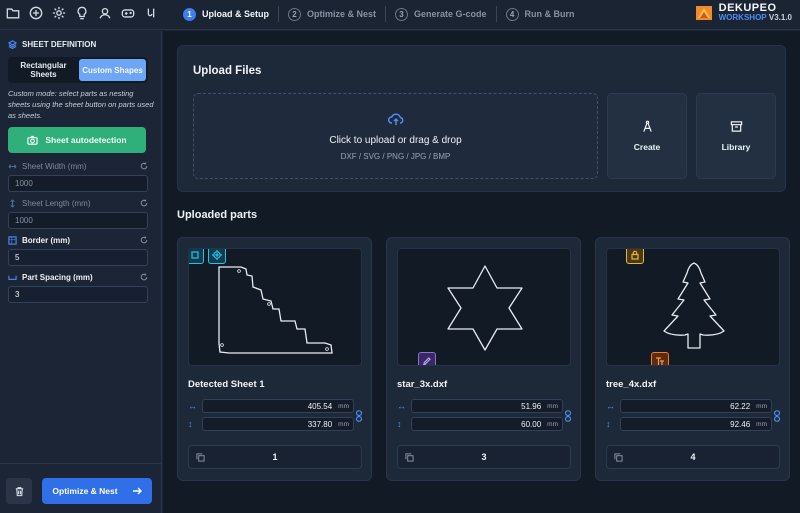 Image resolution: width=800 pixels, height=513 pixels. I want to click on sheet-definition-title: SHEET DEFINITION, so click(52, 44).